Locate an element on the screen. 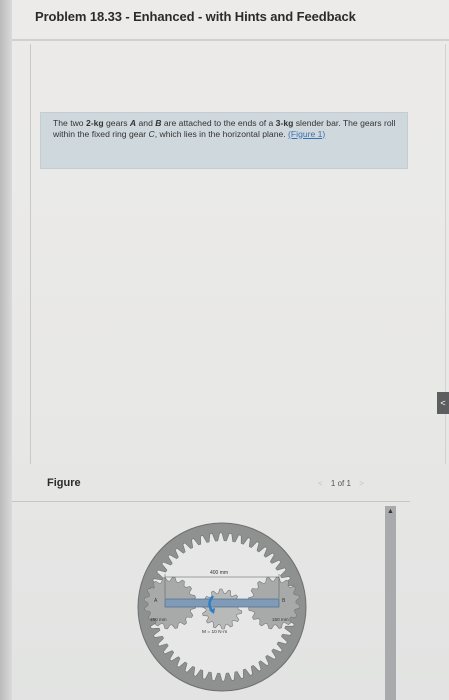  figure-count: 1 of 1 is located at coordinates (340, 483).